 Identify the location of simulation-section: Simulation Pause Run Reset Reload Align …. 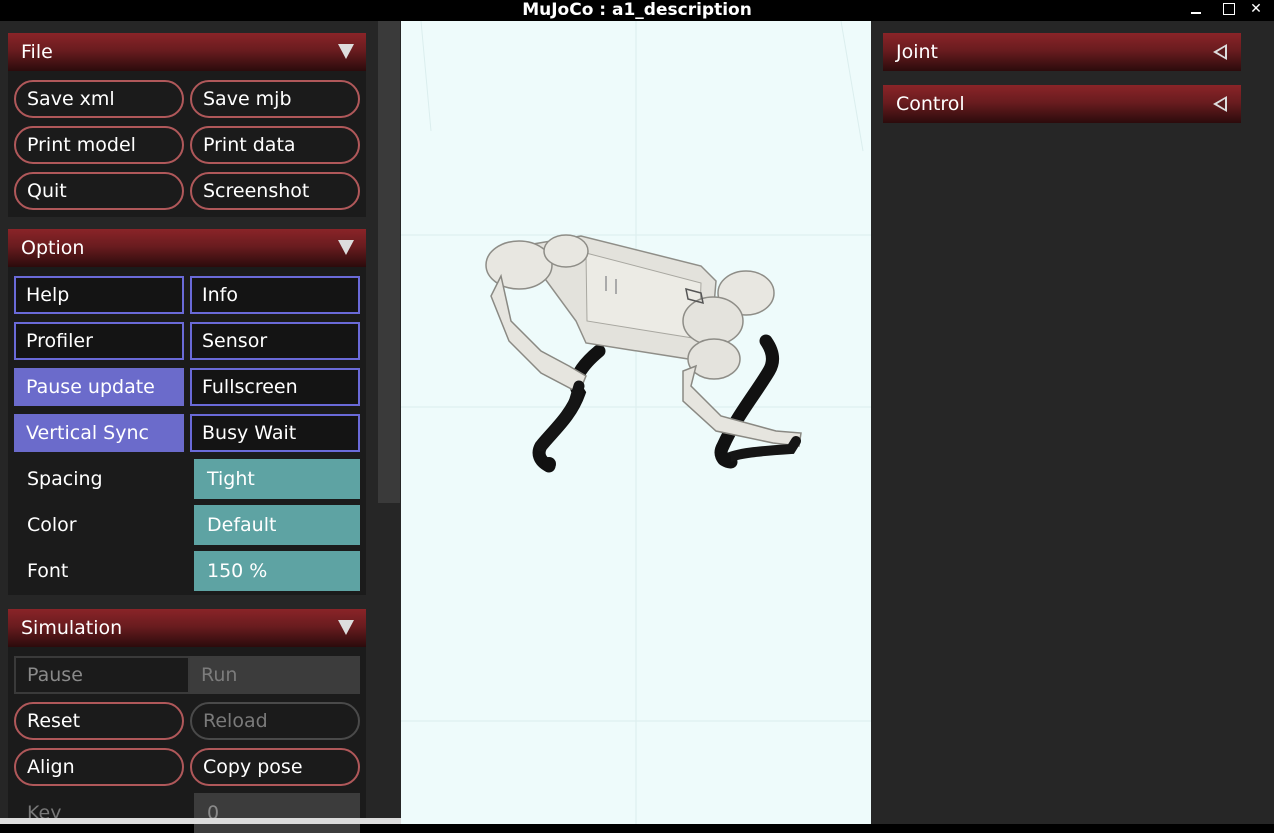
(187, 721).